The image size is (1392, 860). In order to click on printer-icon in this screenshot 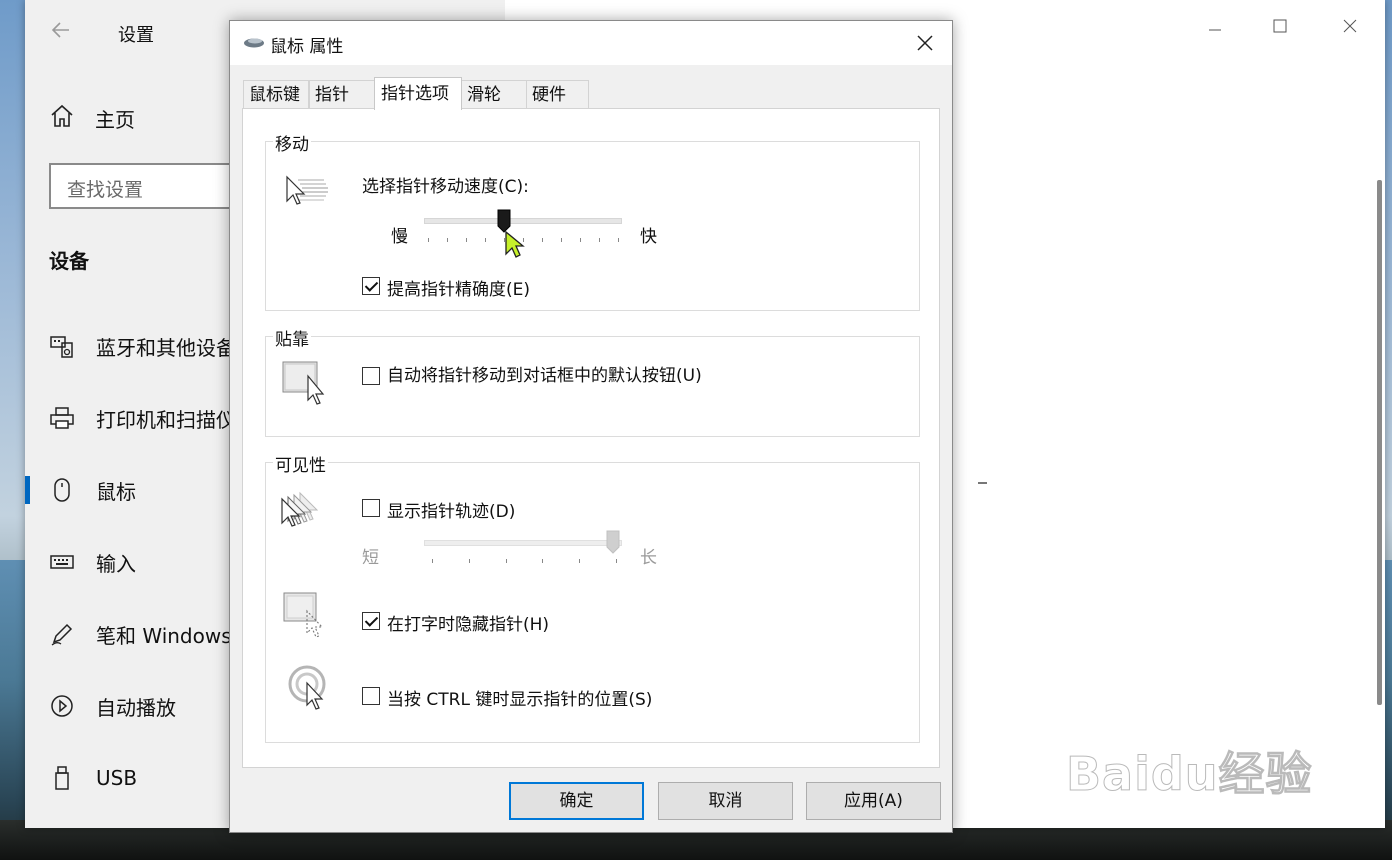, I will do `click(62, 418)`.